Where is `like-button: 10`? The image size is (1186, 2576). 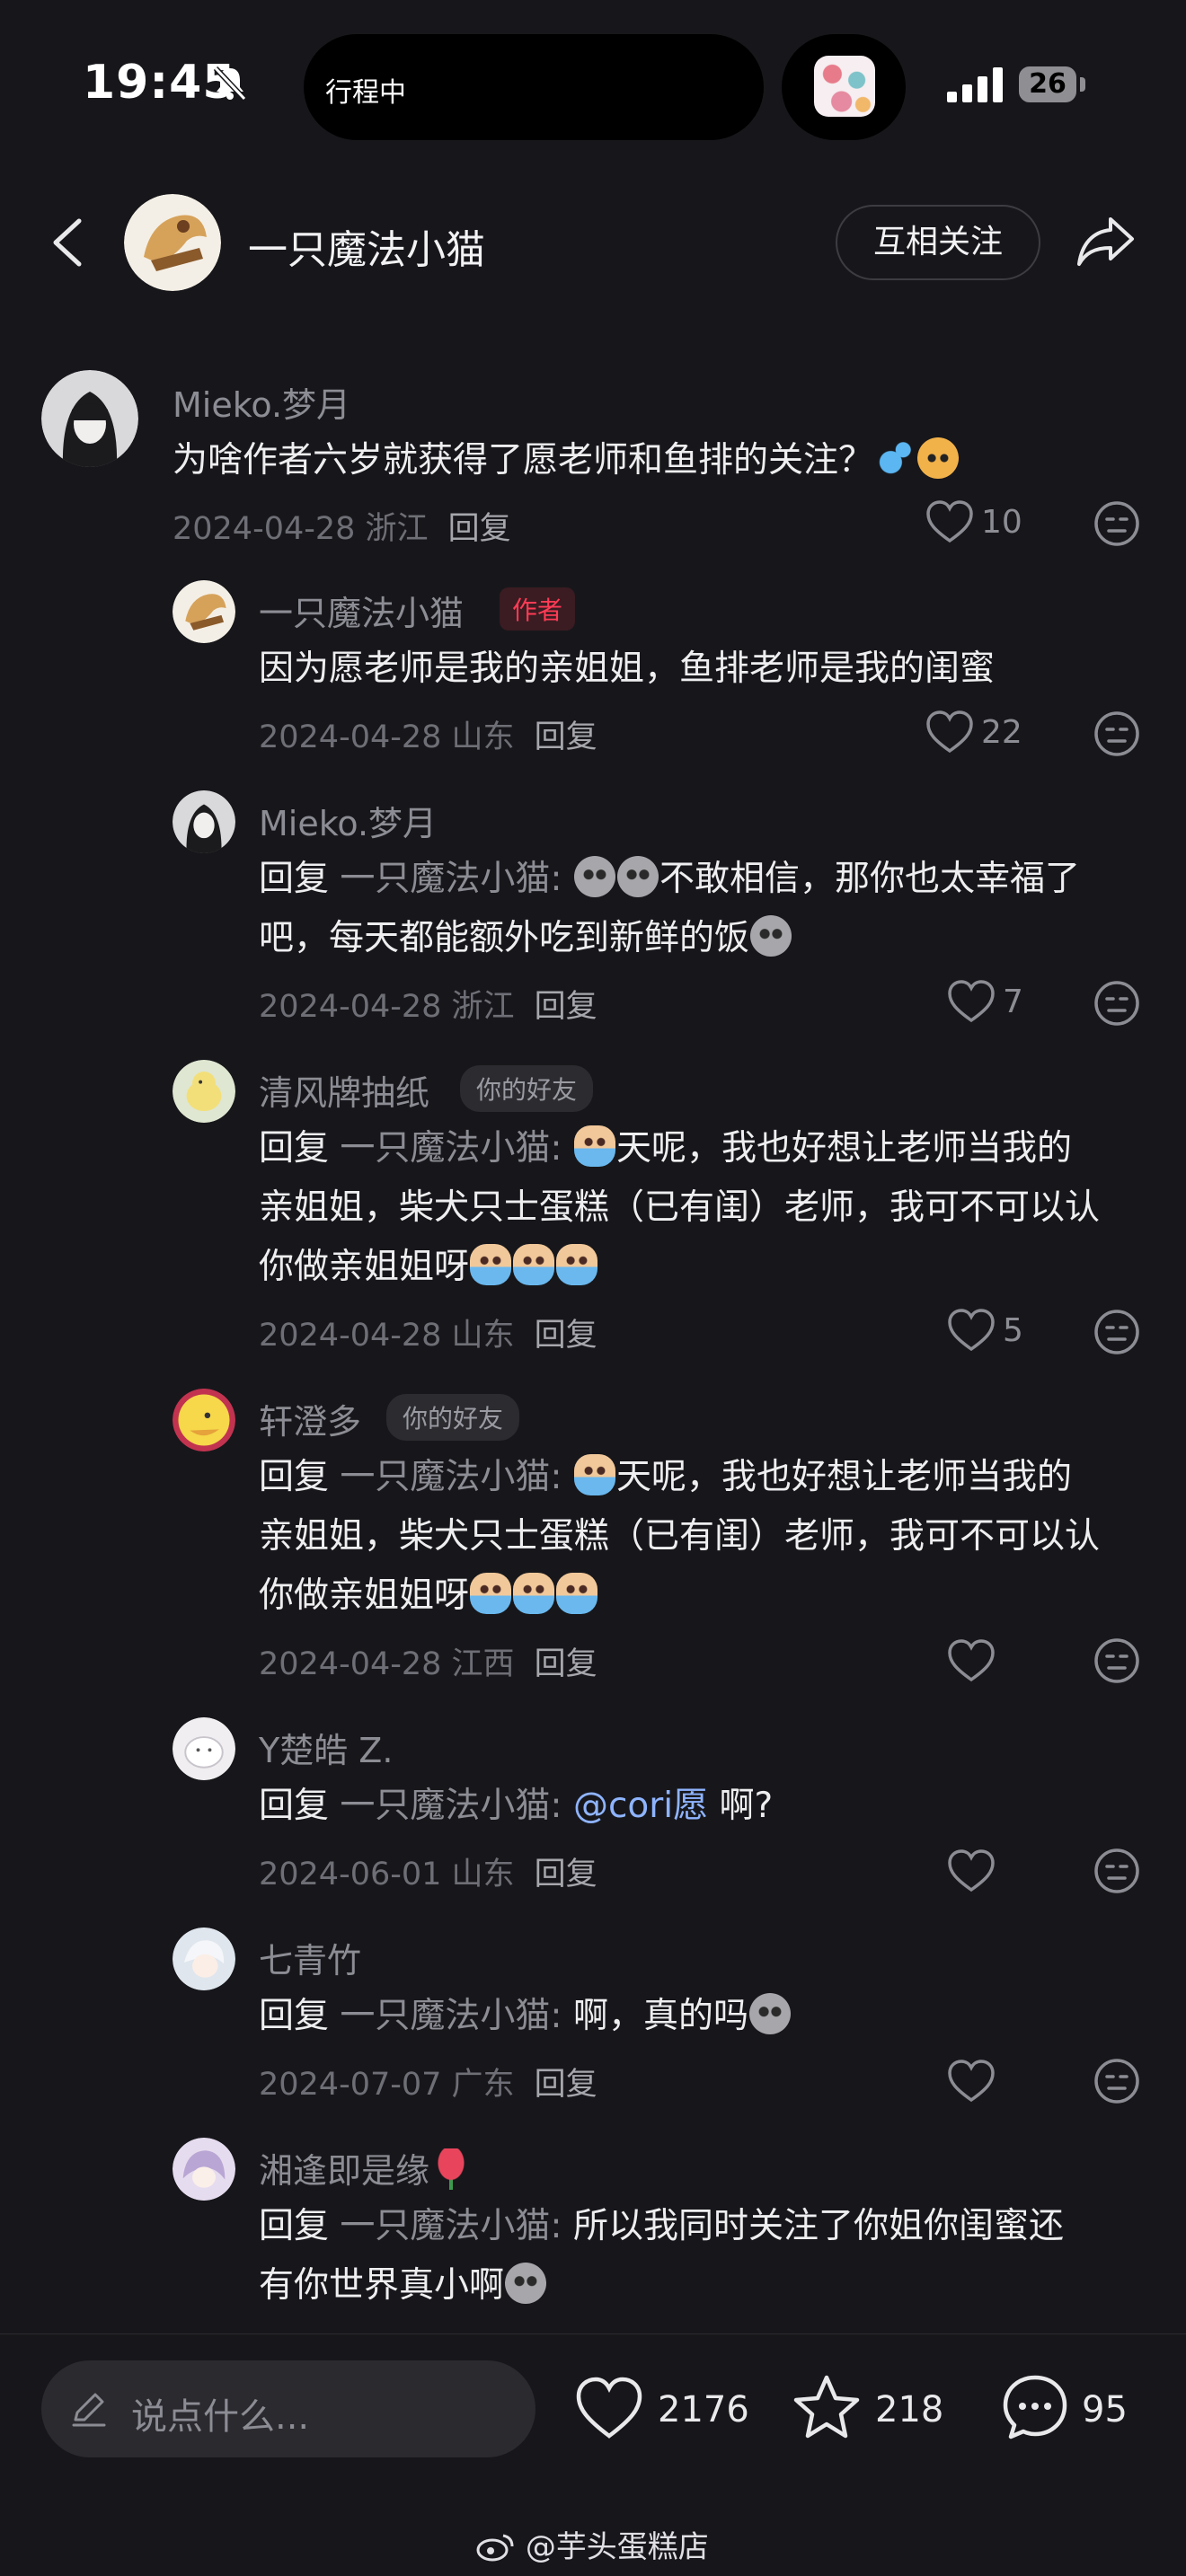
like-button: 10 is located at coordinates (973, 521).